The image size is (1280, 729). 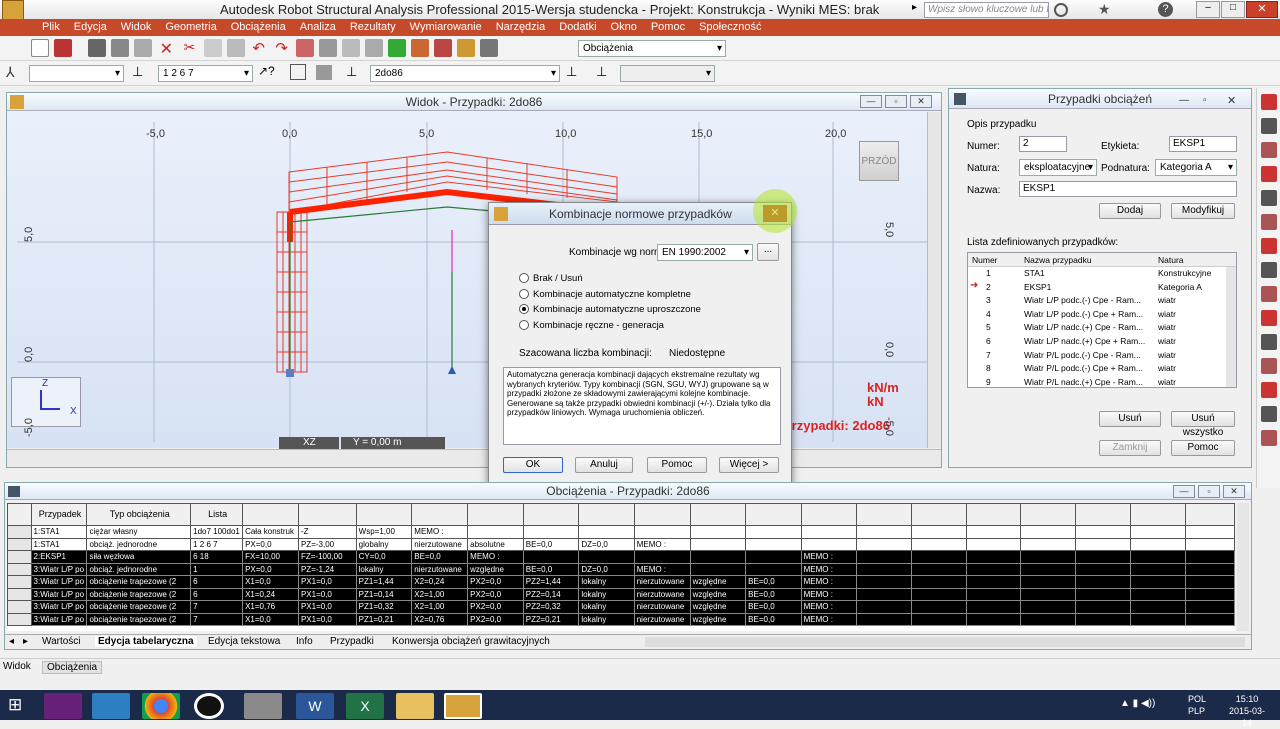 What do you see at coordinates (1269, 246) in the screenshot?
I see `release-icon` at bounding box center [1269, 246].